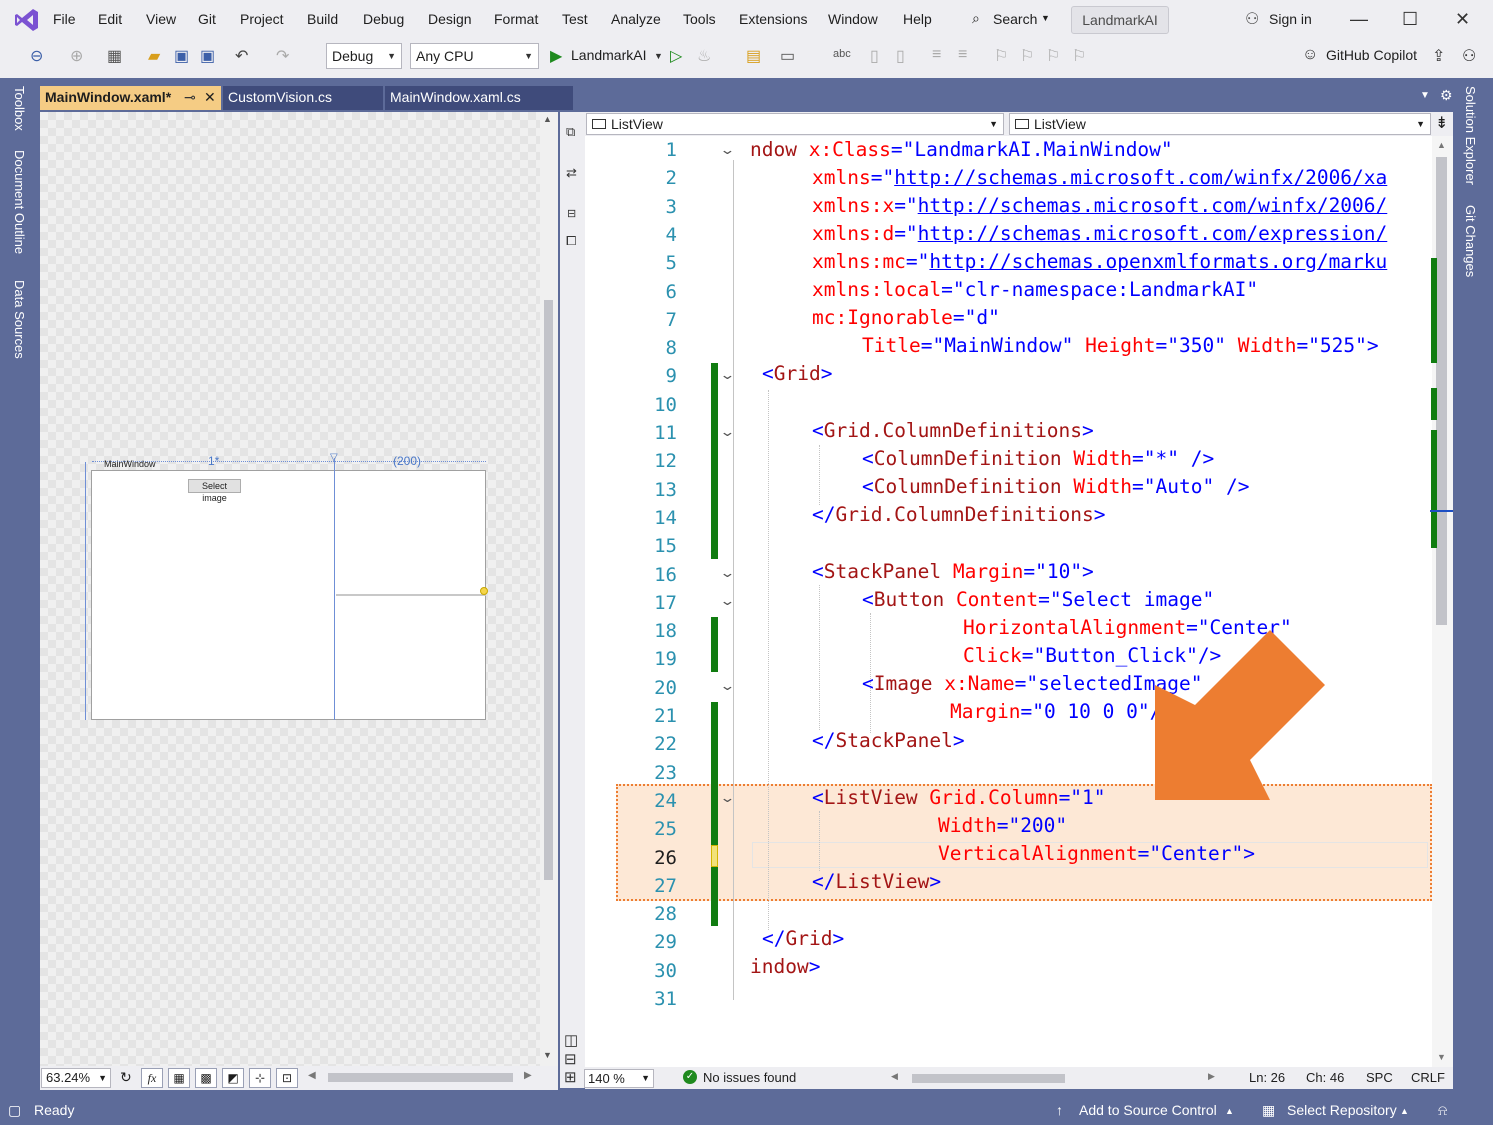 The image size is (1493, 1125). Describe the element at coordinates (1462, 19) in the screenshot. I see `close-icon: ✕` at that location.